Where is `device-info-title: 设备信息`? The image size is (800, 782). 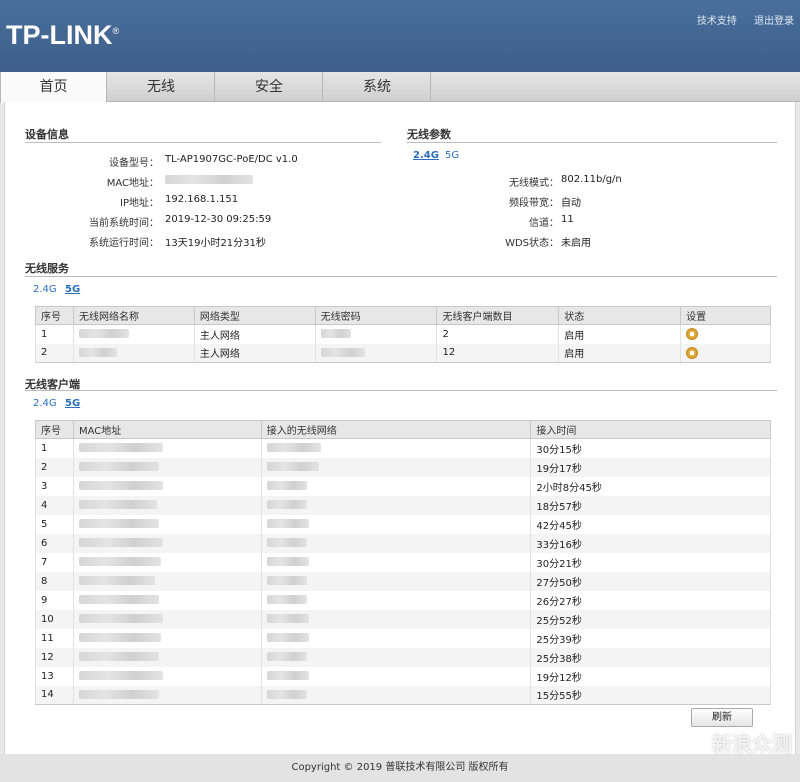
device-info-title: 设备信息 is located at coordinates (47, 134).